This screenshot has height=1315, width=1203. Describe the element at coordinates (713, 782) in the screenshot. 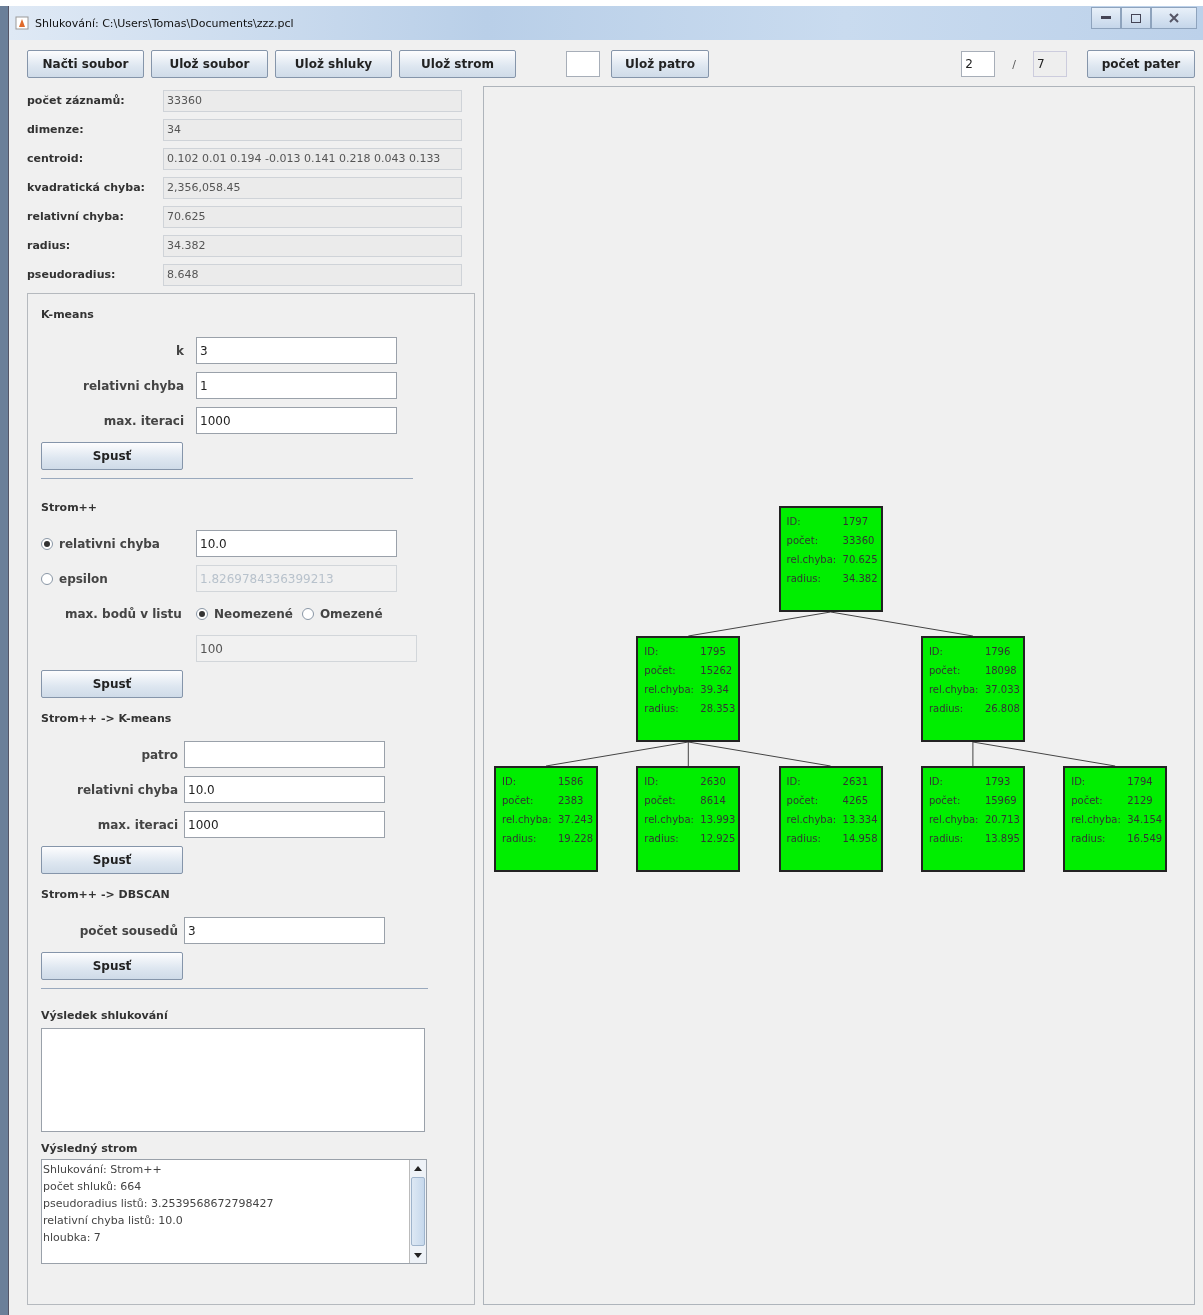

I see `node-value: 2630` at that location.